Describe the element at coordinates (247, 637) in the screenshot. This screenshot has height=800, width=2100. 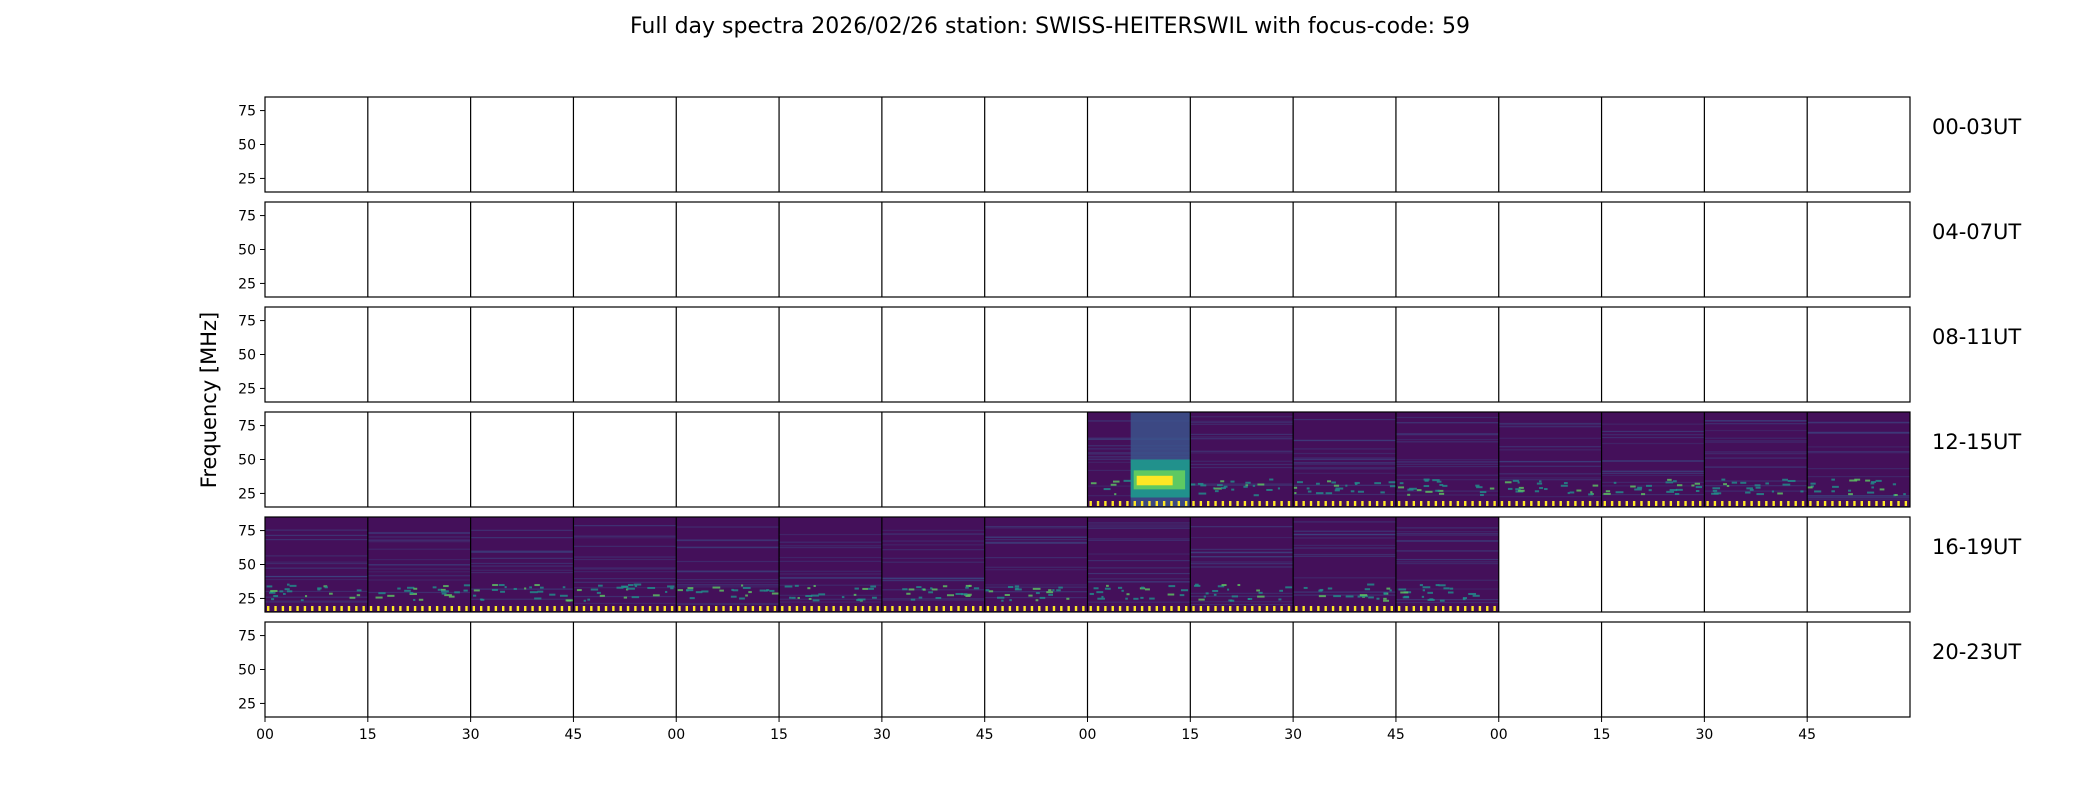
I see `y-tick-label: 75` at that location.